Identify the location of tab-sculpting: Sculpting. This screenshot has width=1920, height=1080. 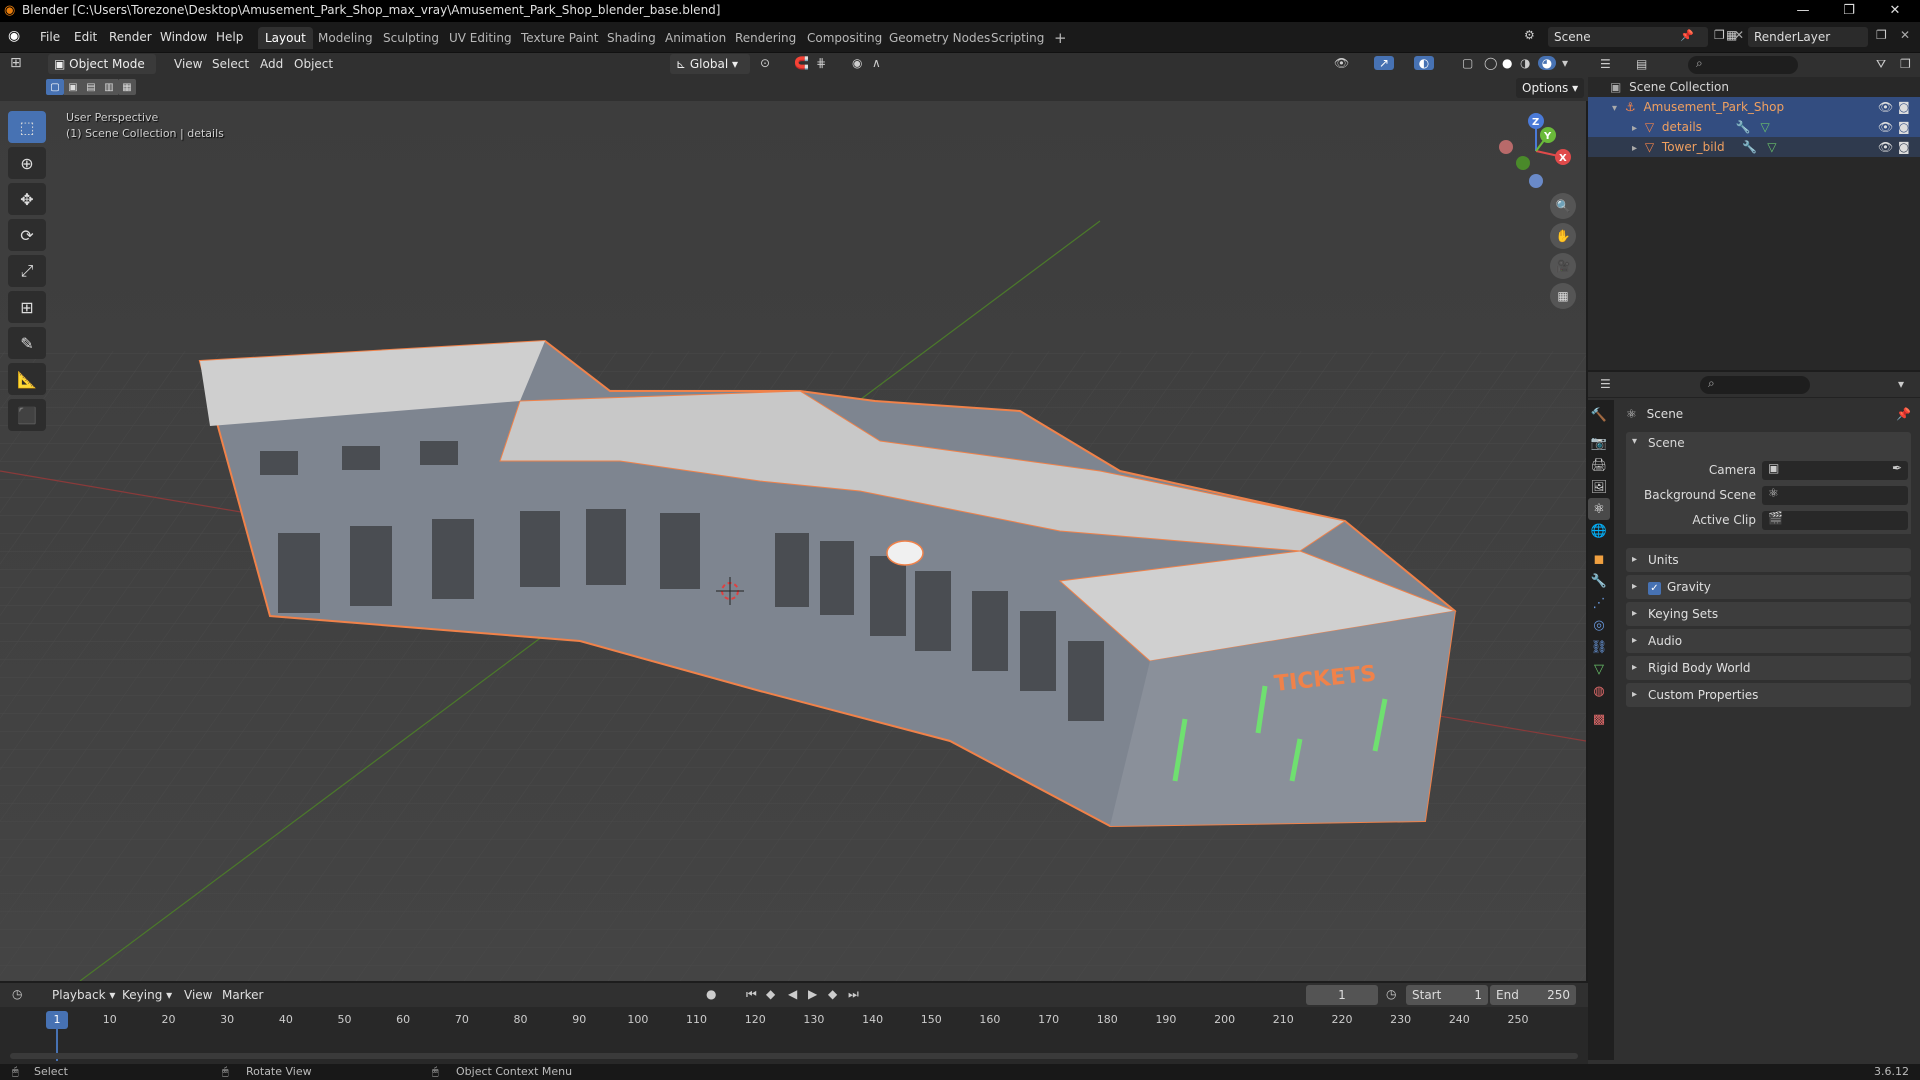
(411, 38).